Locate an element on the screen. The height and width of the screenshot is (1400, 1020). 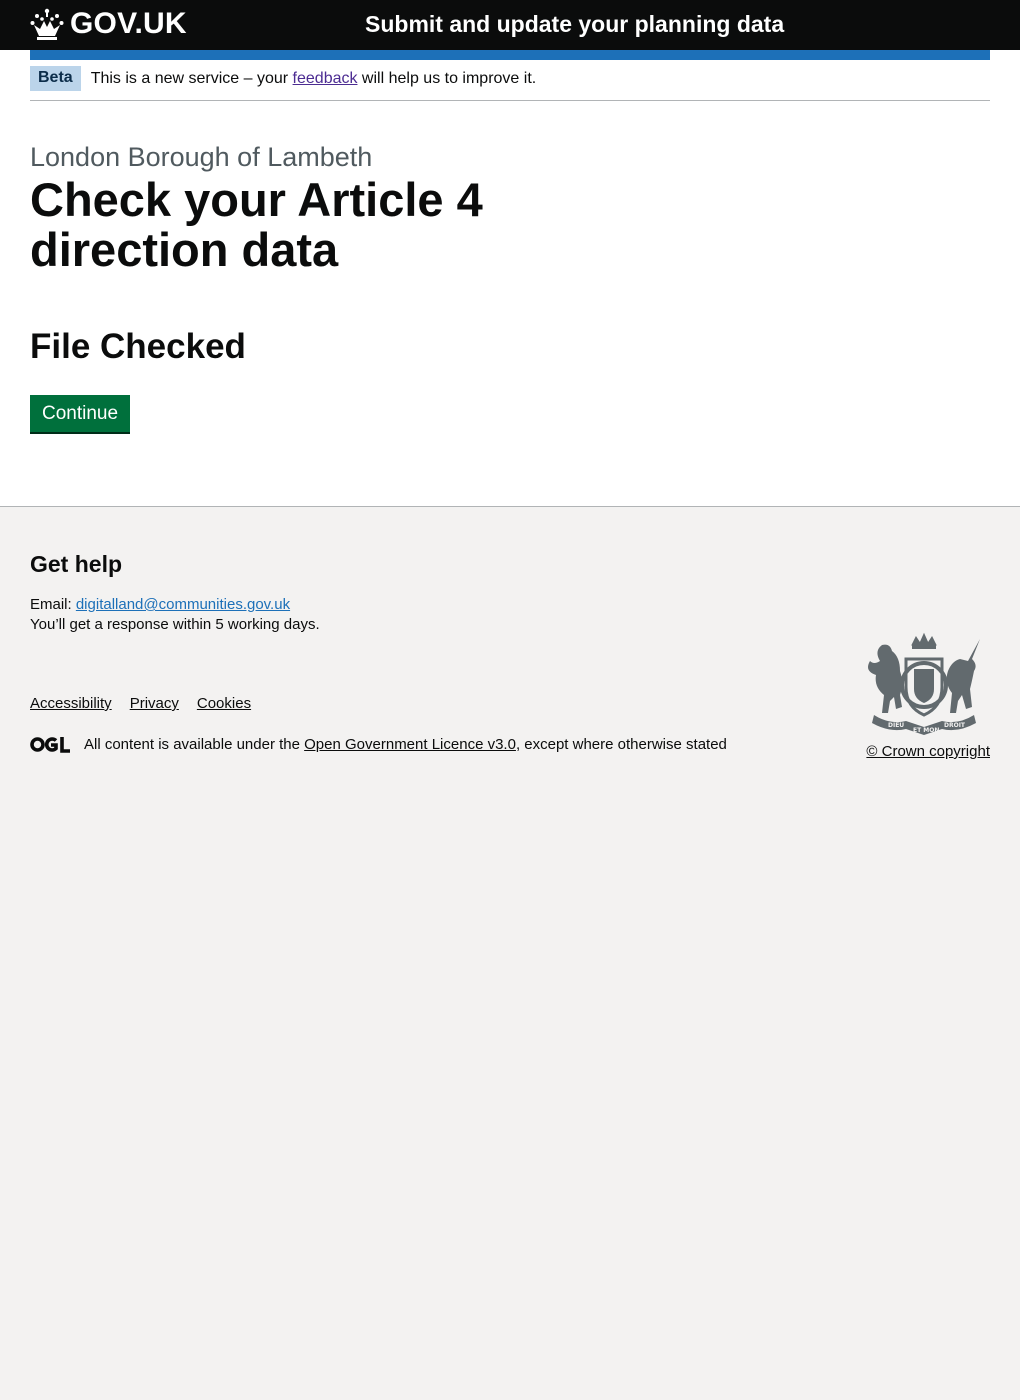
email-link: digitalland@communities.gov.uk is located at coordinates (183, 604).